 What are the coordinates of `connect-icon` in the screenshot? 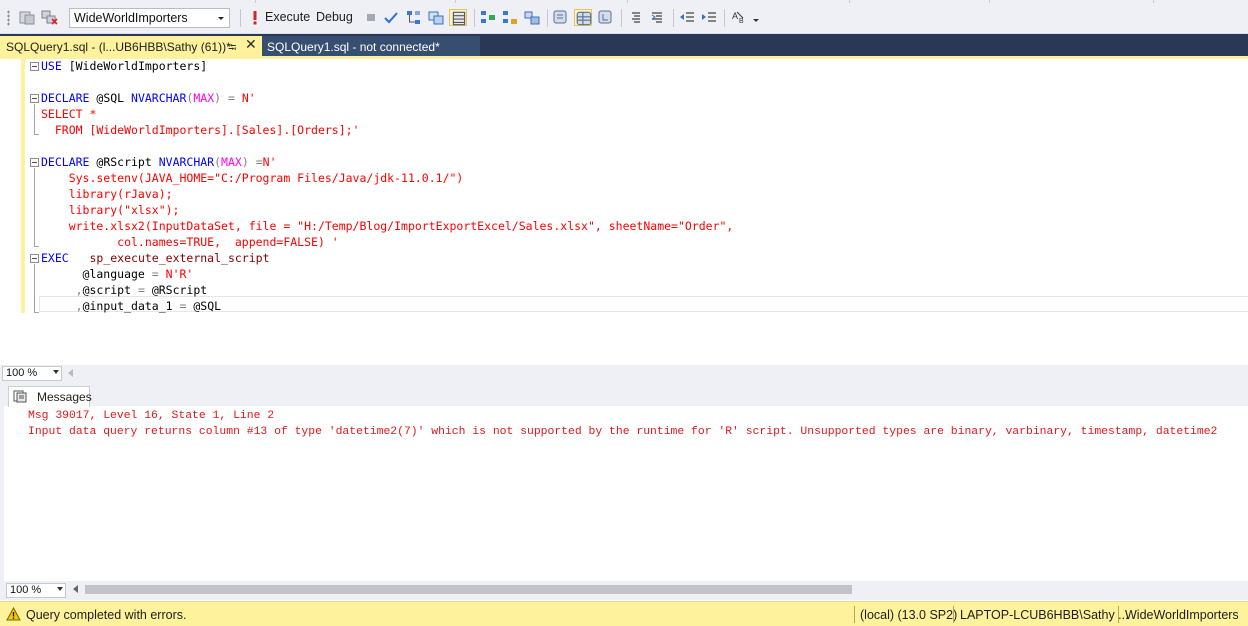 It's located at (49, 17).